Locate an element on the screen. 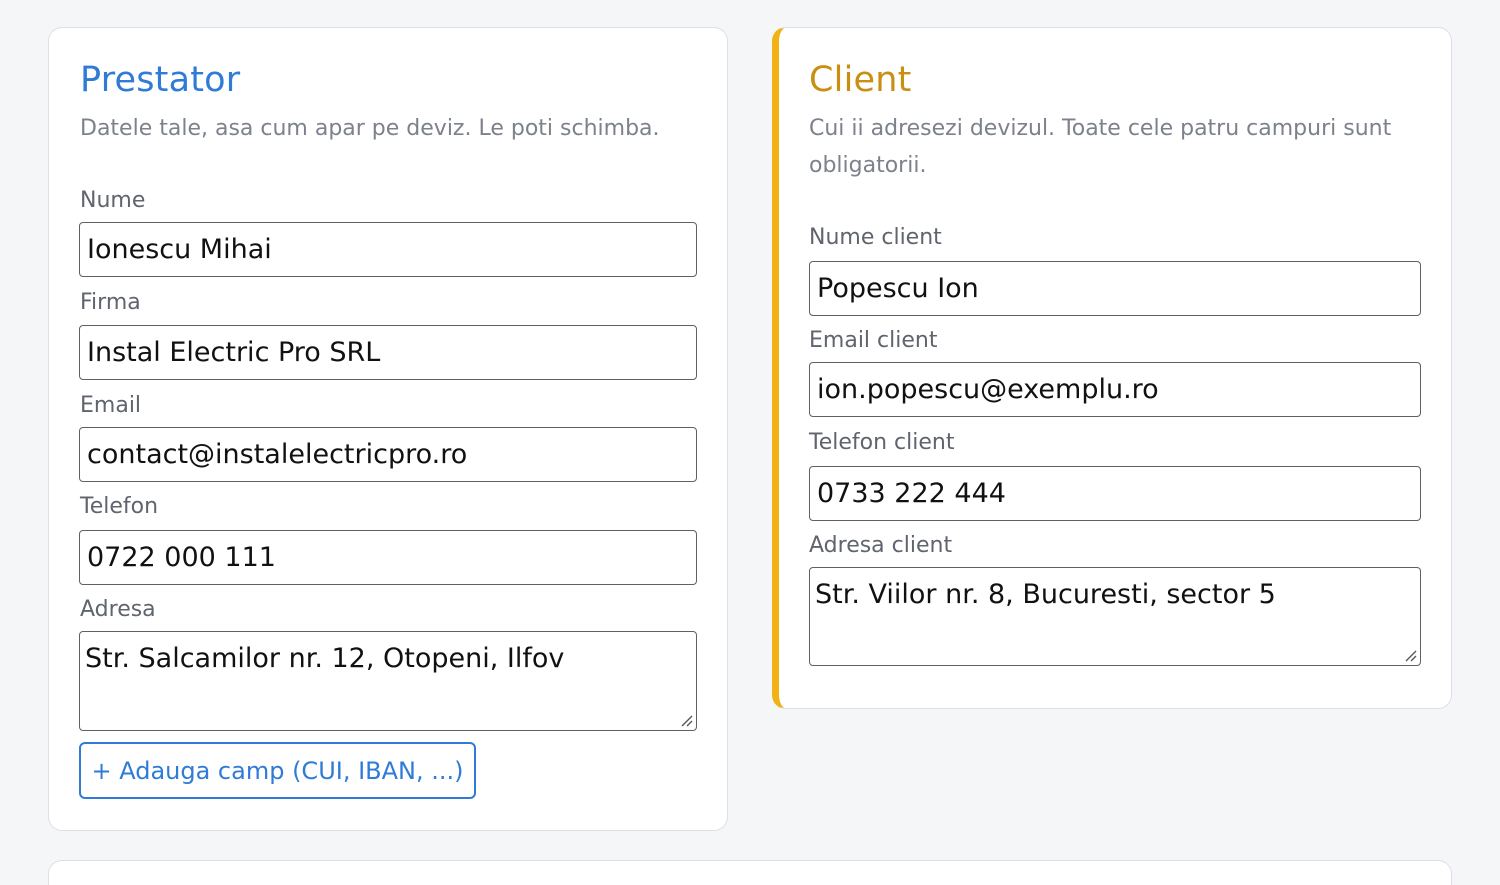 Image resolution: width=1500 pixels, height=885 pixels. nume-label: Nume is located at coordinates (113, 200).